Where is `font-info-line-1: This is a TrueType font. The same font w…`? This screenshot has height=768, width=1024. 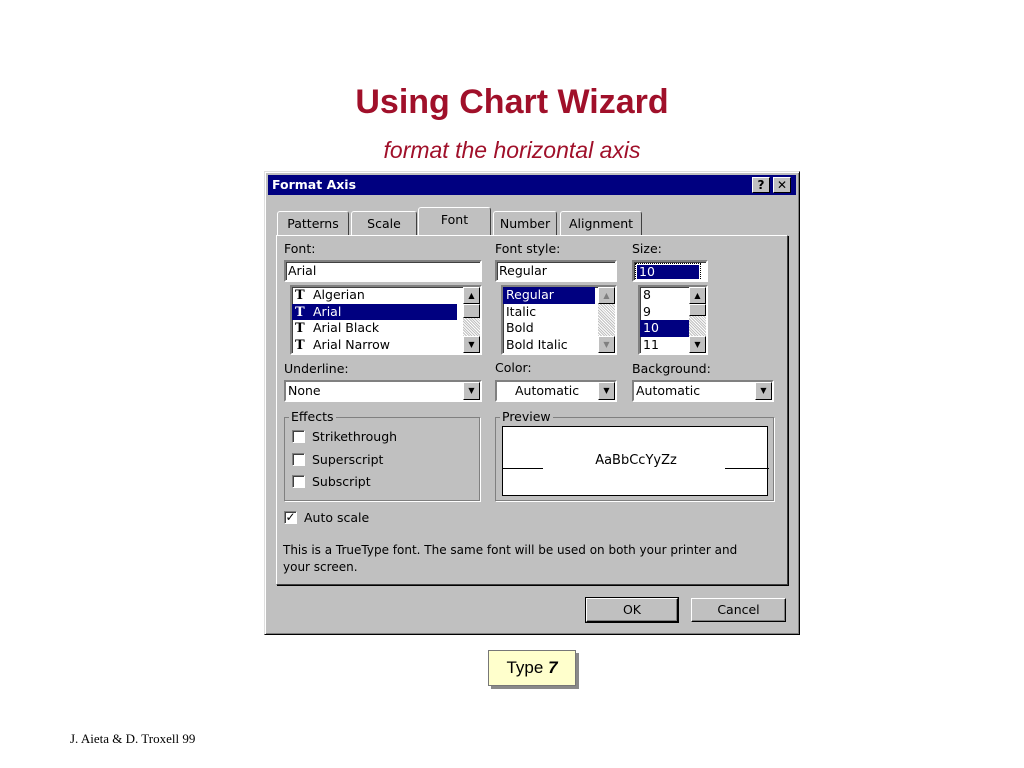 font-info-line-1: This is a TrueType font. The same font w… is located at coordinates (510, 550).